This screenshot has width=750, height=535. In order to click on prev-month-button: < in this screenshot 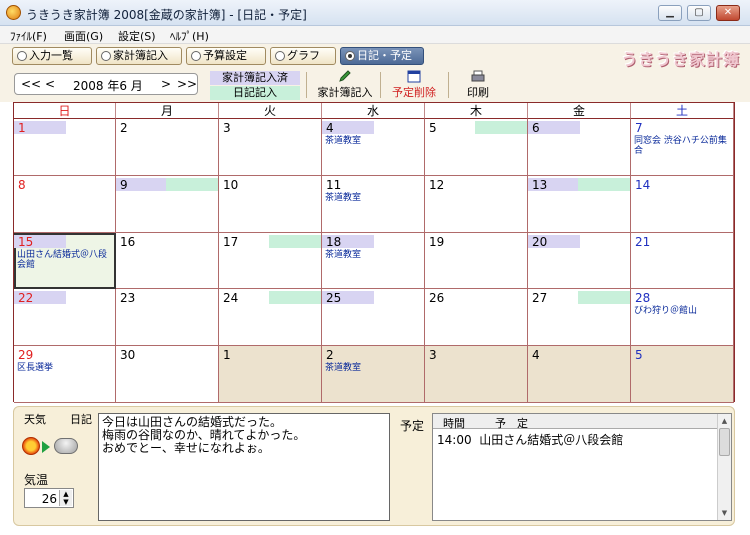, I will do `click(50, 84)`.